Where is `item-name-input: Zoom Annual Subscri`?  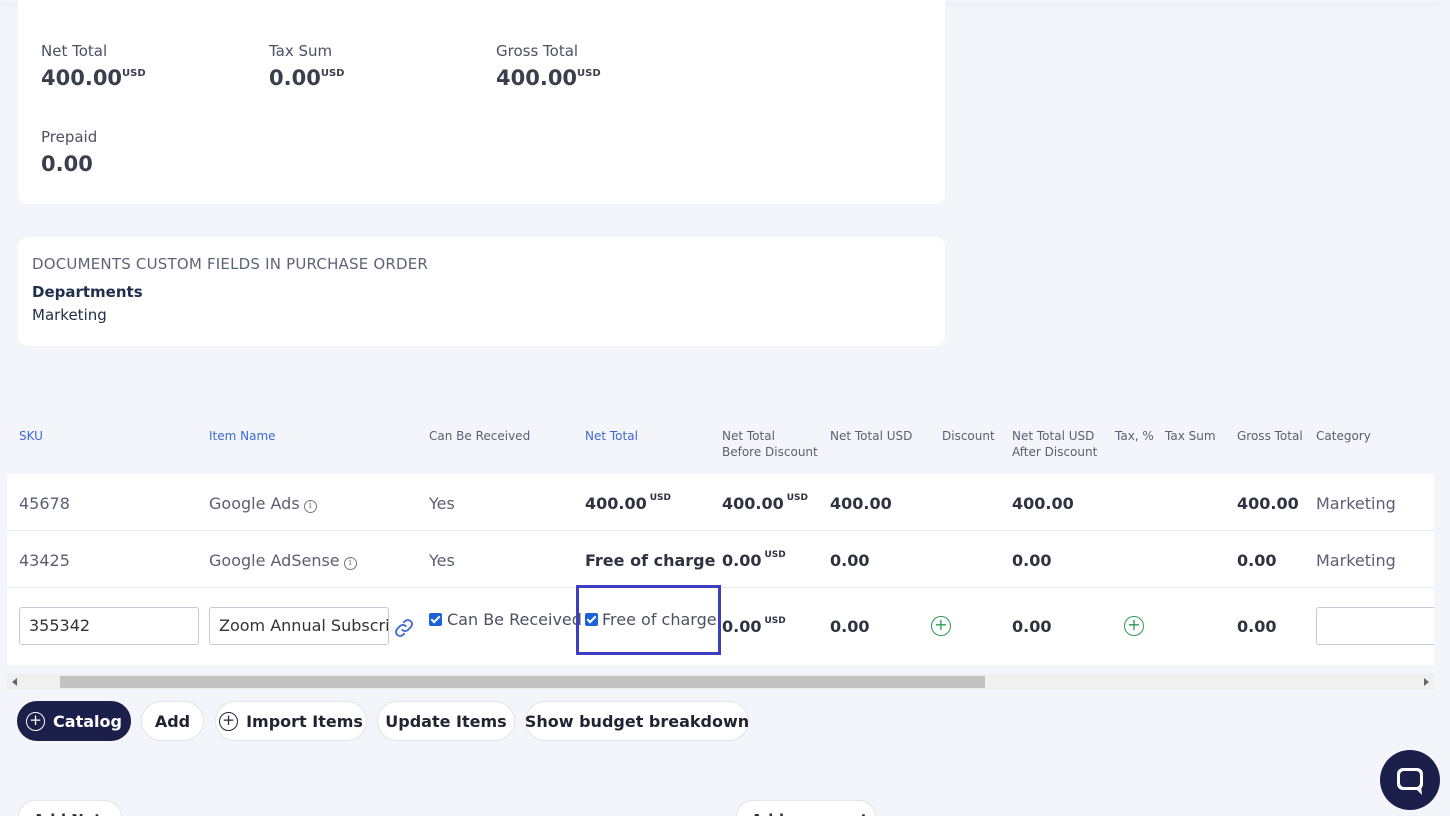
item-name-input: Zoom Annual Subscri is located at coordinates (299, 626).